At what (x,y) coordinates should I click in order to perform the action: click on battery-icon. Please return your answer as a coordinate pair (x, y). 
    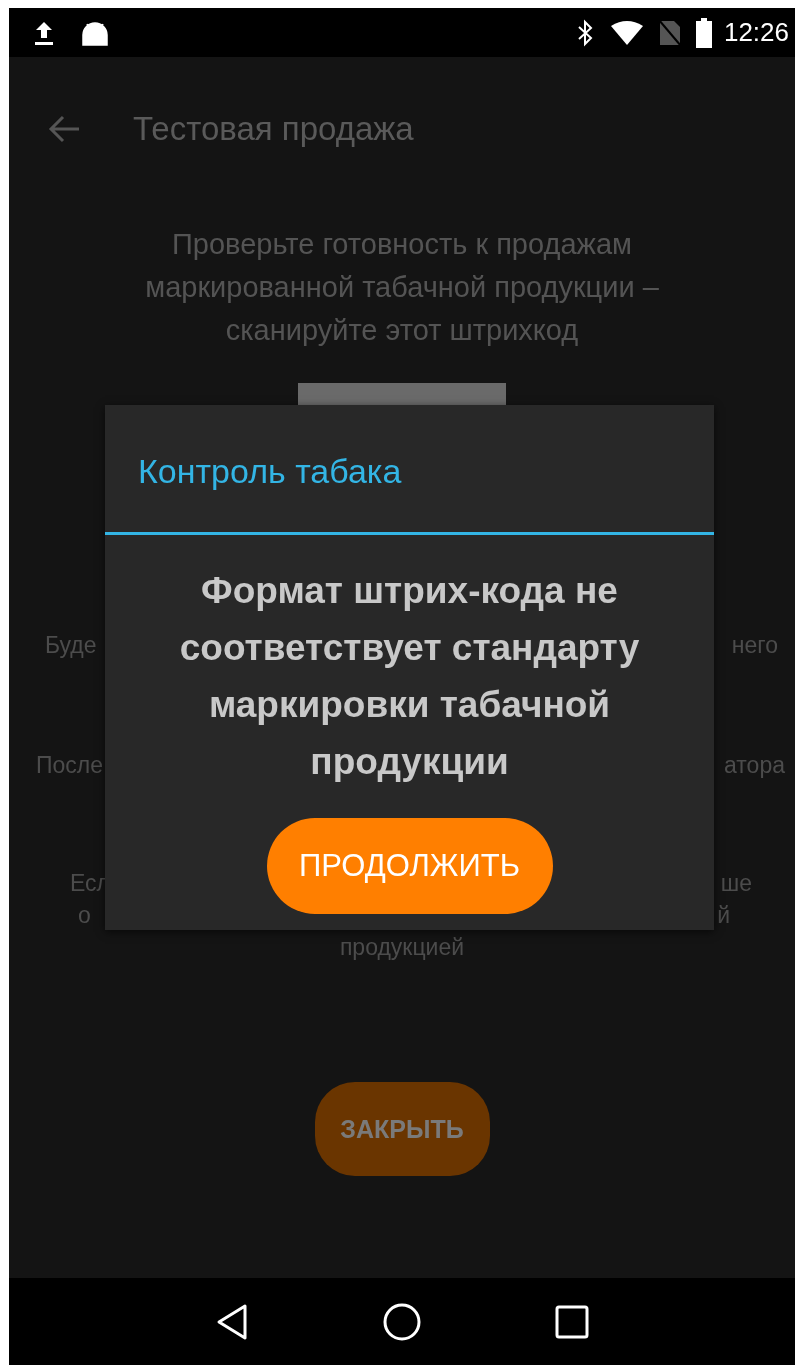
    Looking at the image, I should click on (703, 32).